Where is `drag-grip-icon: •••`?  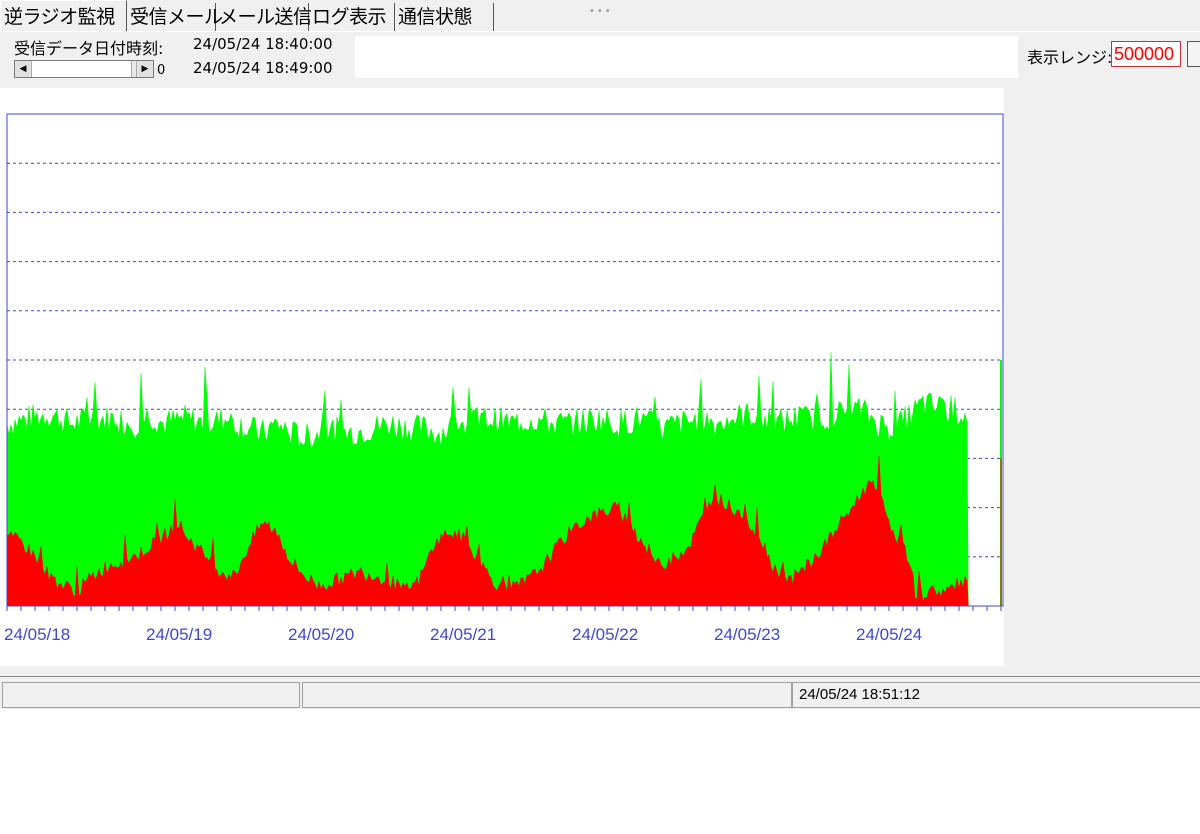 drag-grip-icon: ••• is located at coordinates (601, 11).